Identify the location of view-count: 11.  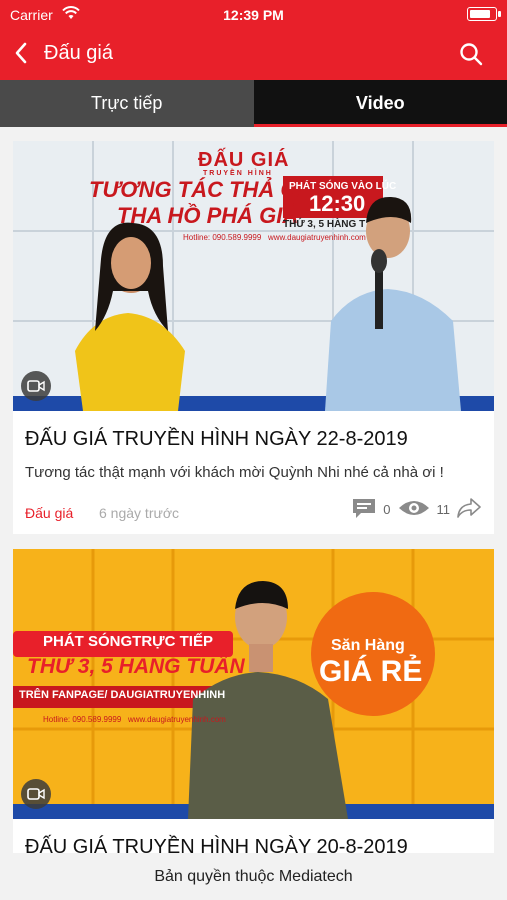
(443, 509).